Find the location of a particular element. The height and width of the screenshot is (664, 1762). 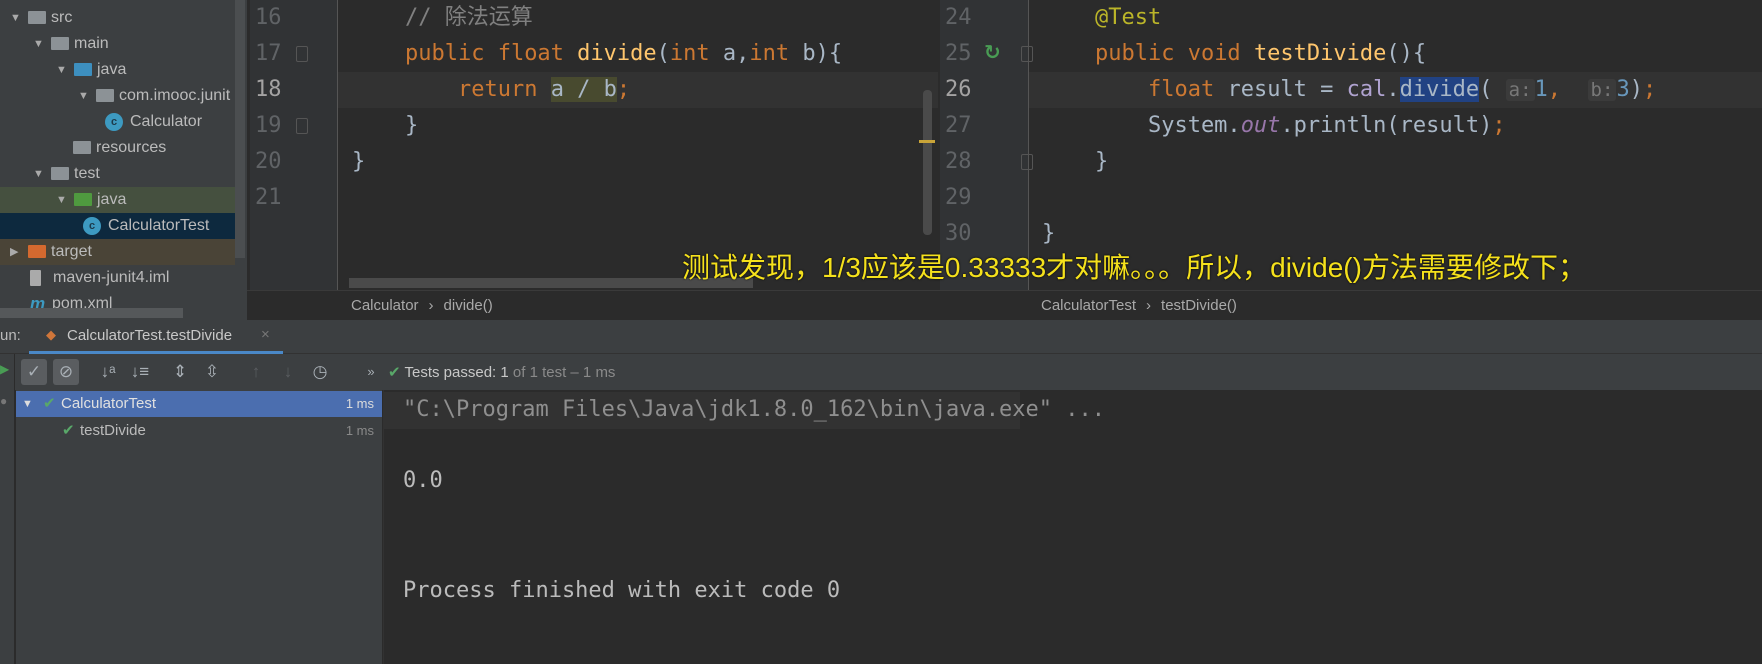

tree-item-calculatortest: c CalculatorTest is located at coordinates (117, 226).